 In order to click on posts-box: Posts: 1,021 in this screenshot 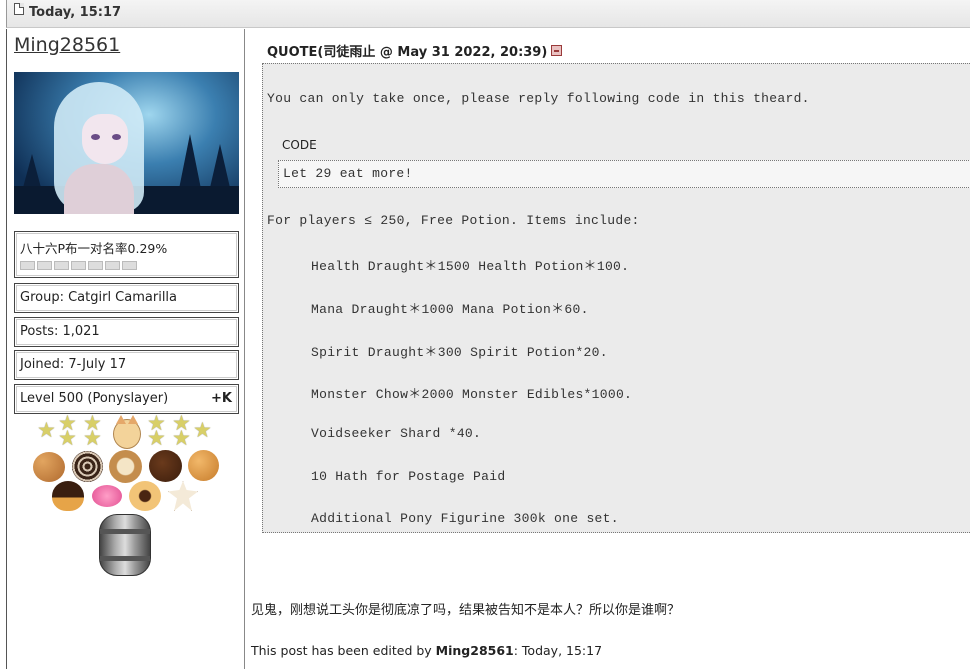, I will do `click(126, 332)`.